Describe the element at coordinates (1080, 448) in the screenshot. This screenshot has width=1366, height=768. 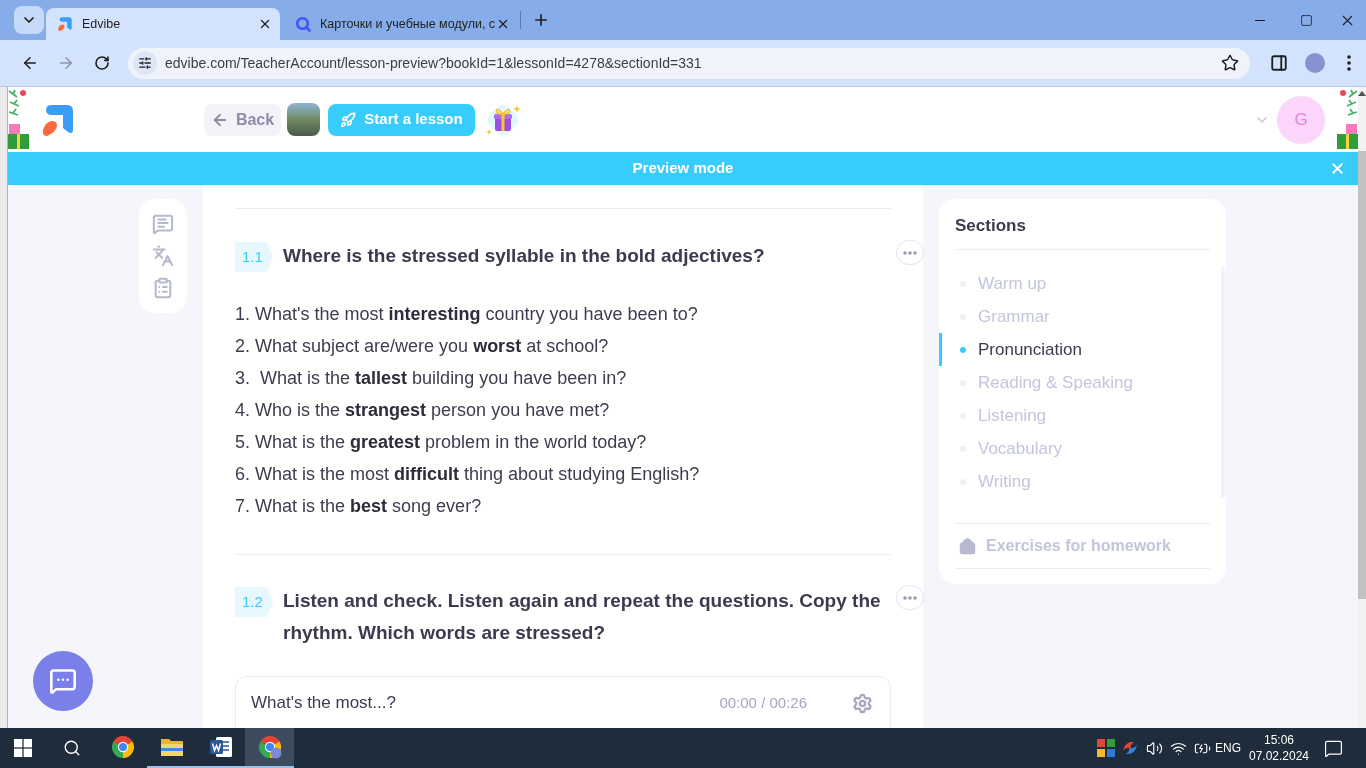
I see `section-item: Vocabulary` at that location.